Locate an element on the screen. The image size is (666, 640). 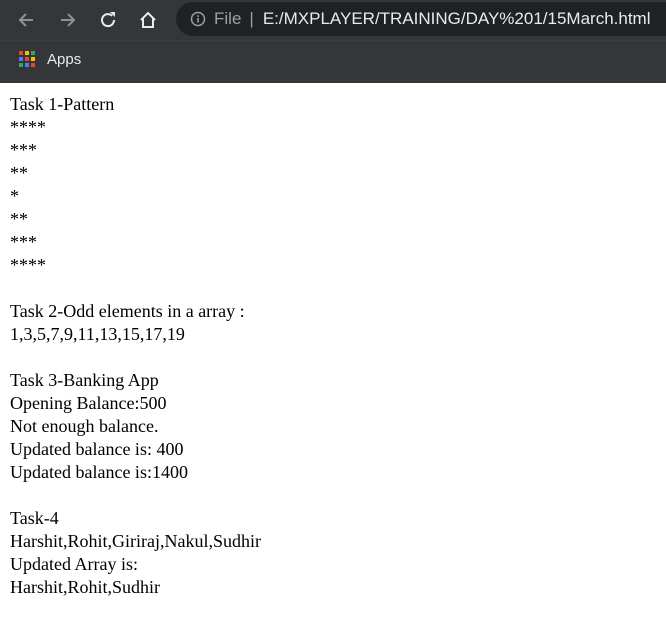
array-line: Harshit,Rohit,Sudhir is located at coordinates (85, 587).